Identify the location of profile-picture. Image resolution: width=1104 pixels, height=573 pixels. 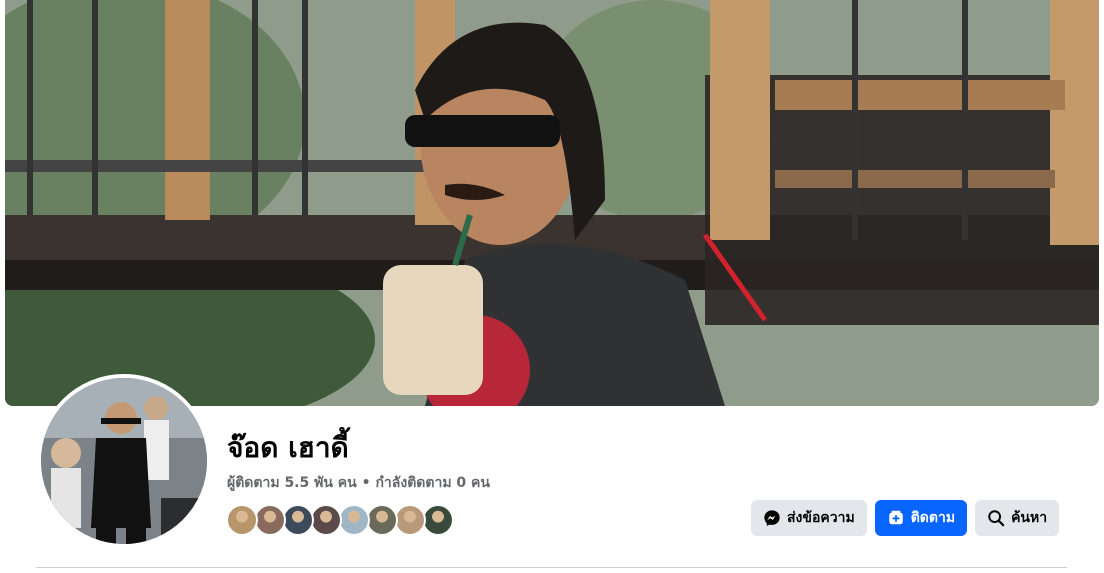
(124, 461).